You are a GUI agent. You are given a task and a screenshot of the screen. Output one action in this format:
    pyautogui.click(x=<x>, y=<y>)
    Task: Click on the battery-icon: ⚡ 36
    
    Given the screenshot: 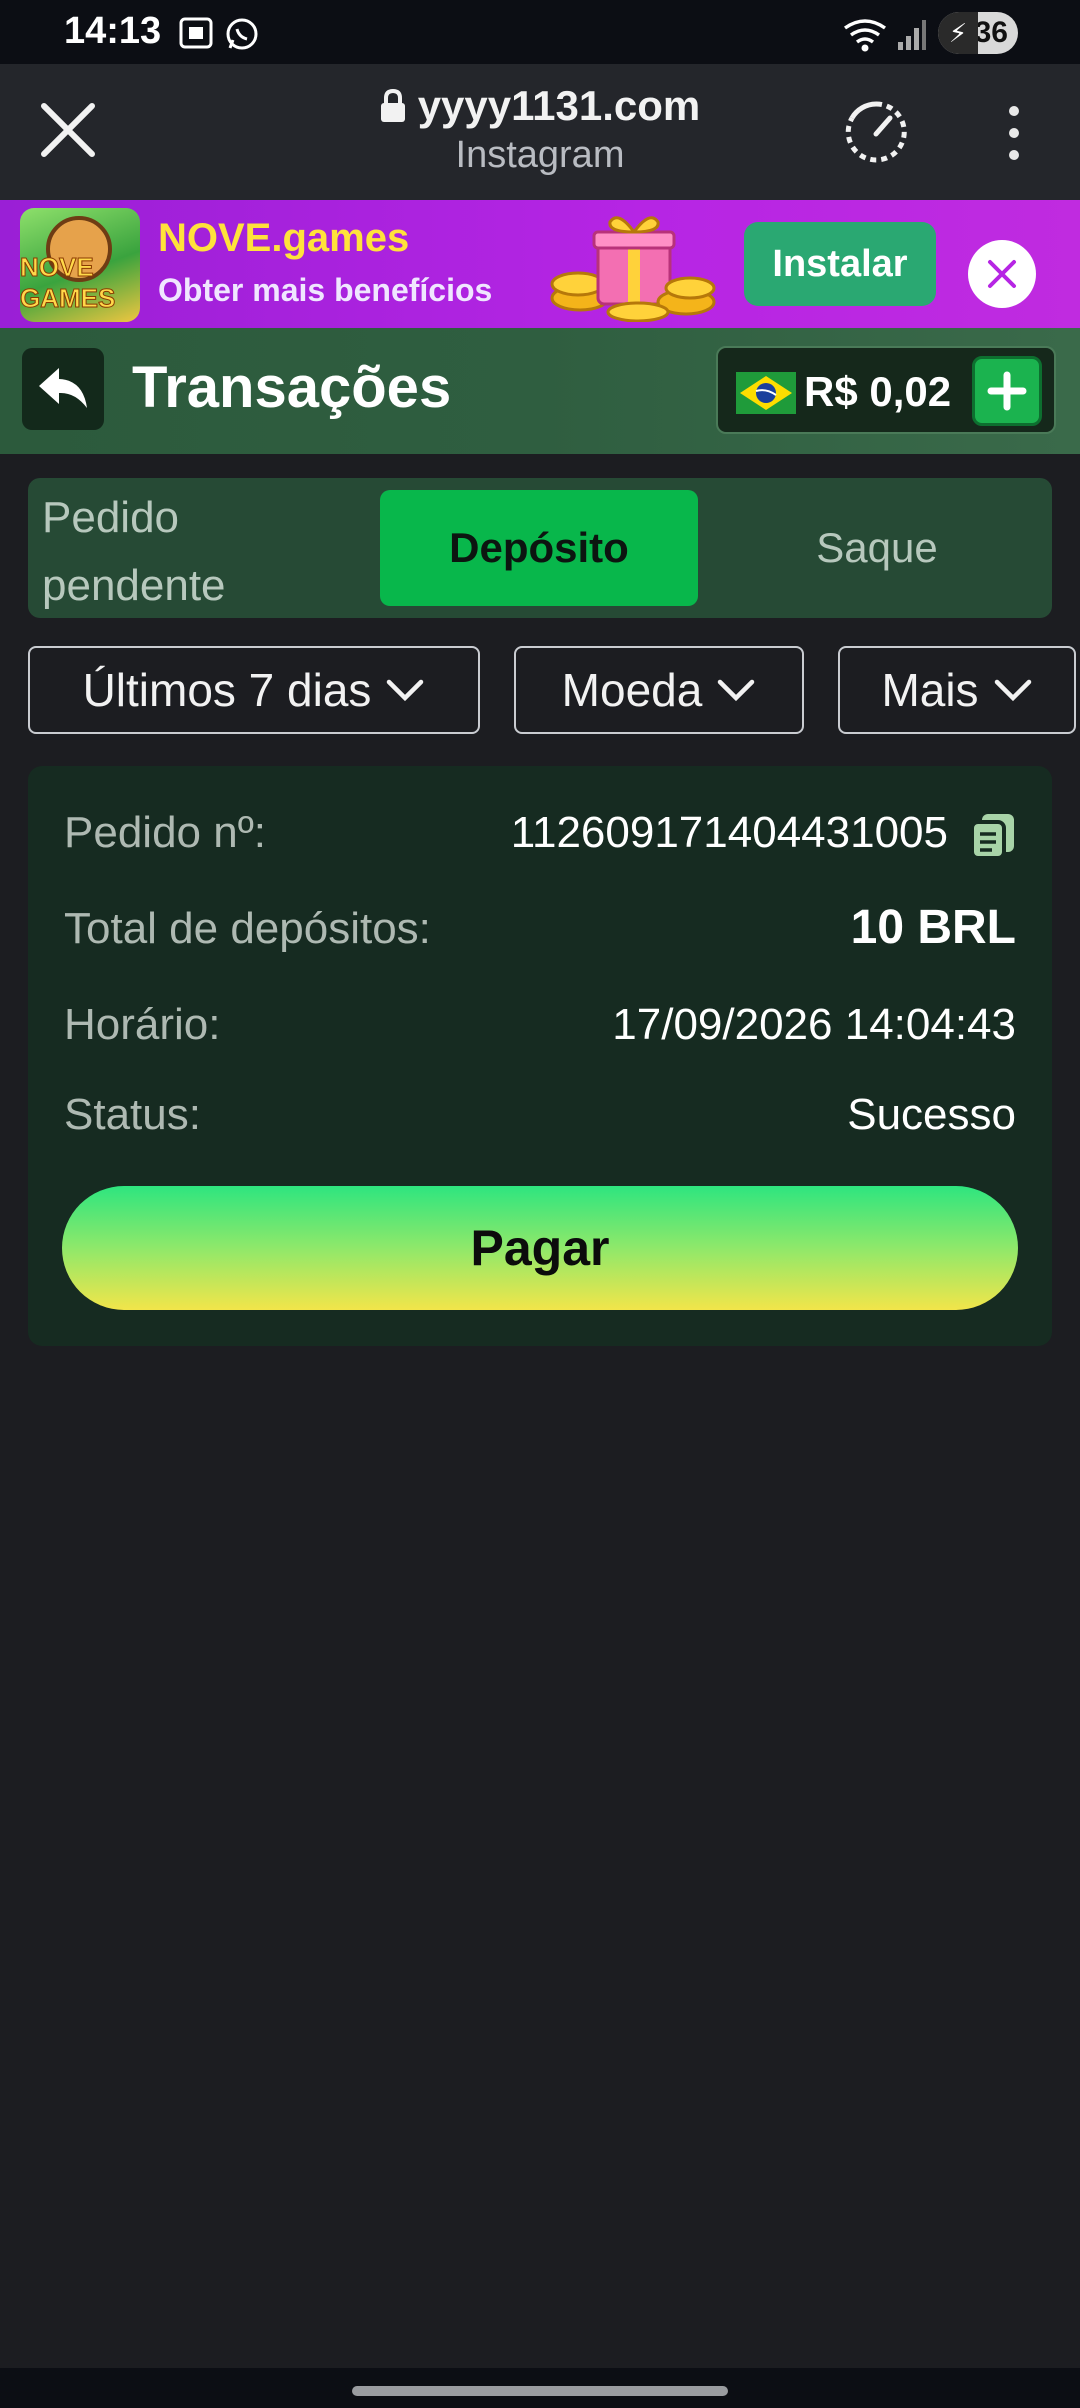 What is the action you would take?
    pyautogui.click(x=978, y=33)
    